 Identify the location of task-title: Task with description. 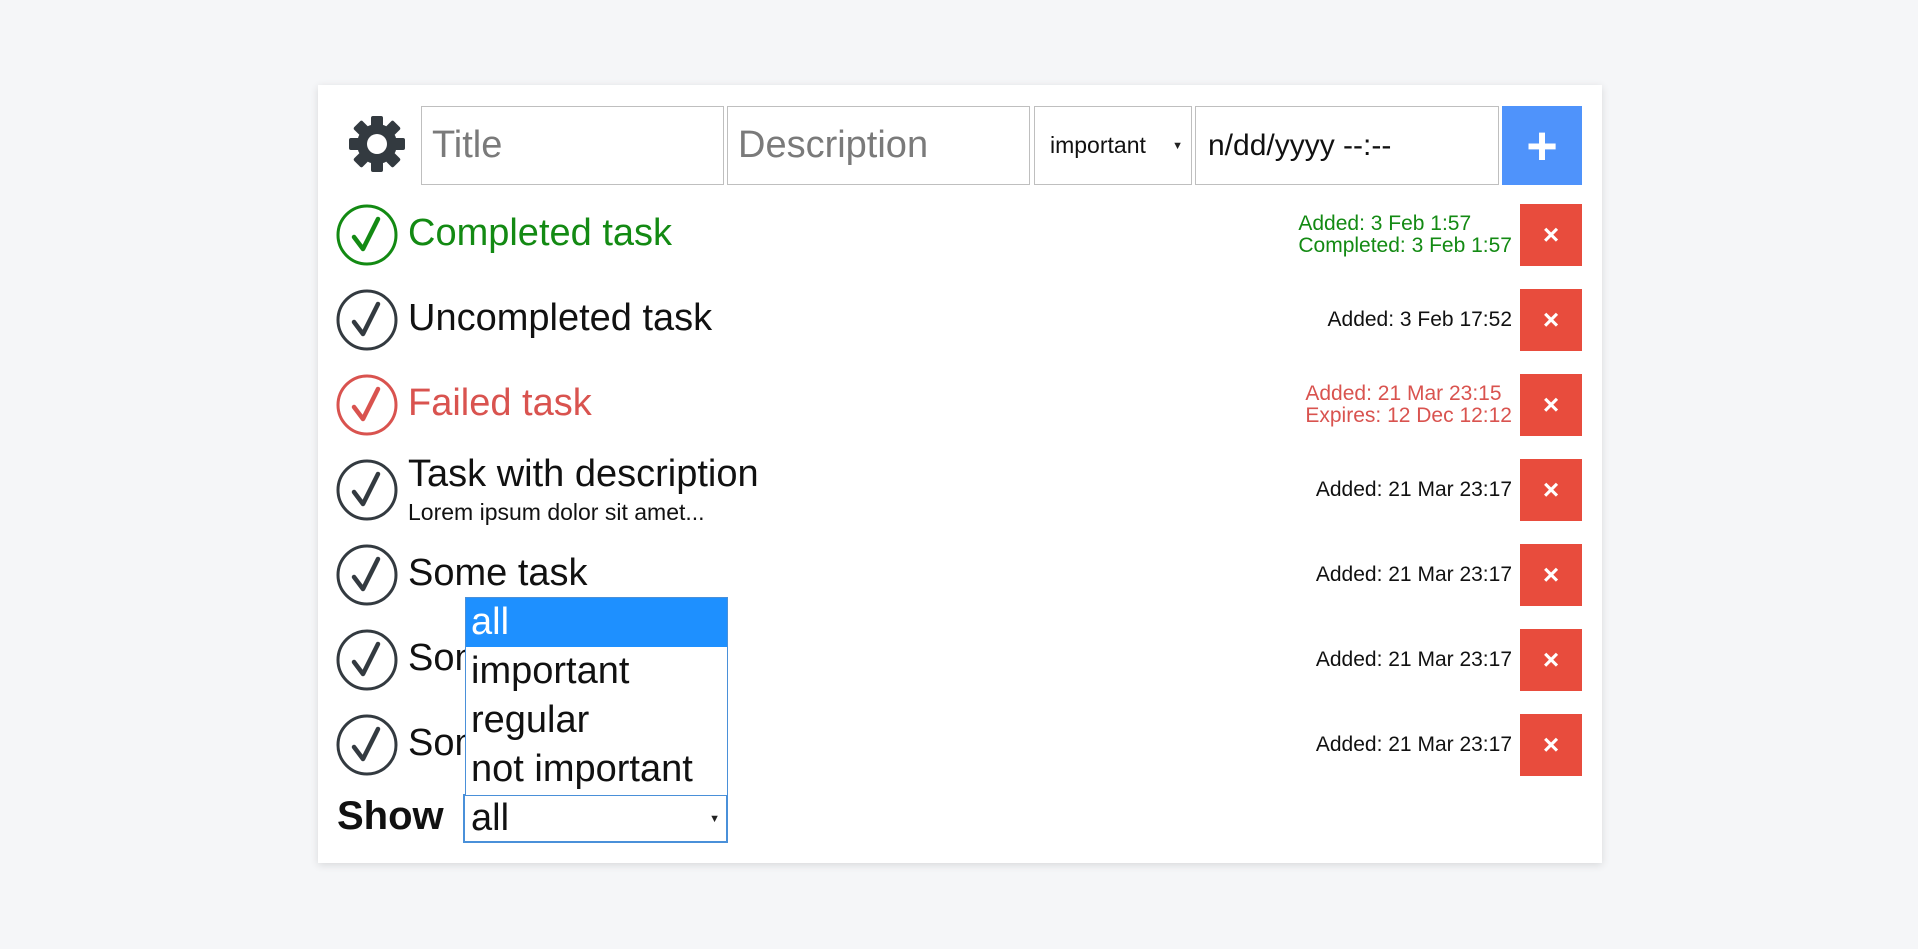
(583, 474).